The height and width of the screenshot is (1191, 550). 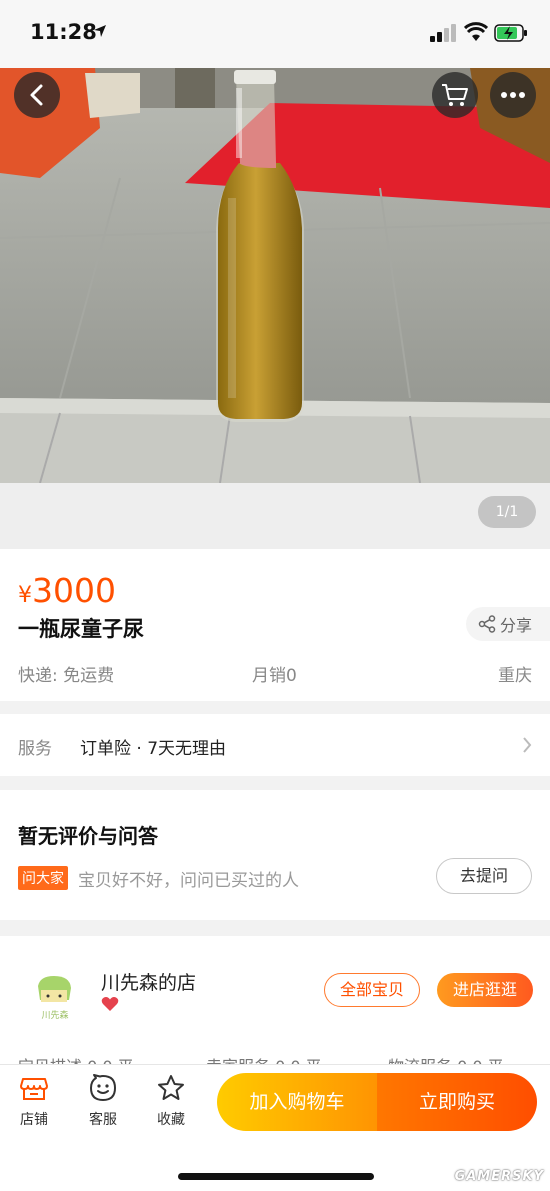 I want to click on watermark: GAMERSKY, so click(x=499, y=1176).